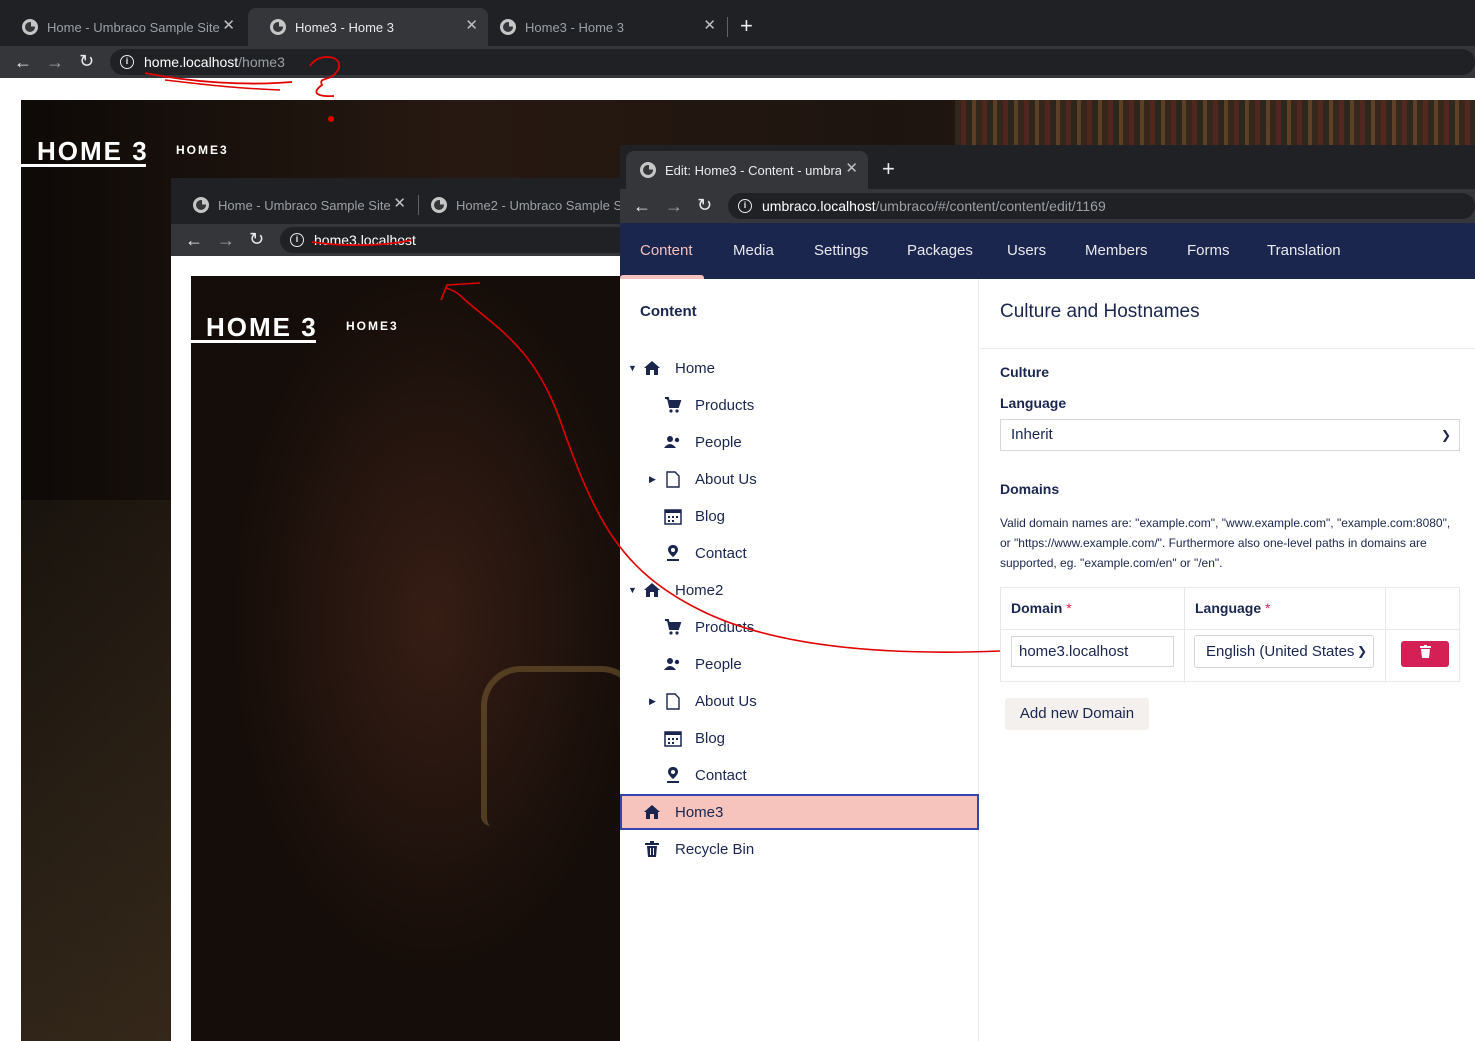 The image size is (1475, 1041). I want to click on tab-title: Home - Umbraco Sample Site, so click(304, 205).